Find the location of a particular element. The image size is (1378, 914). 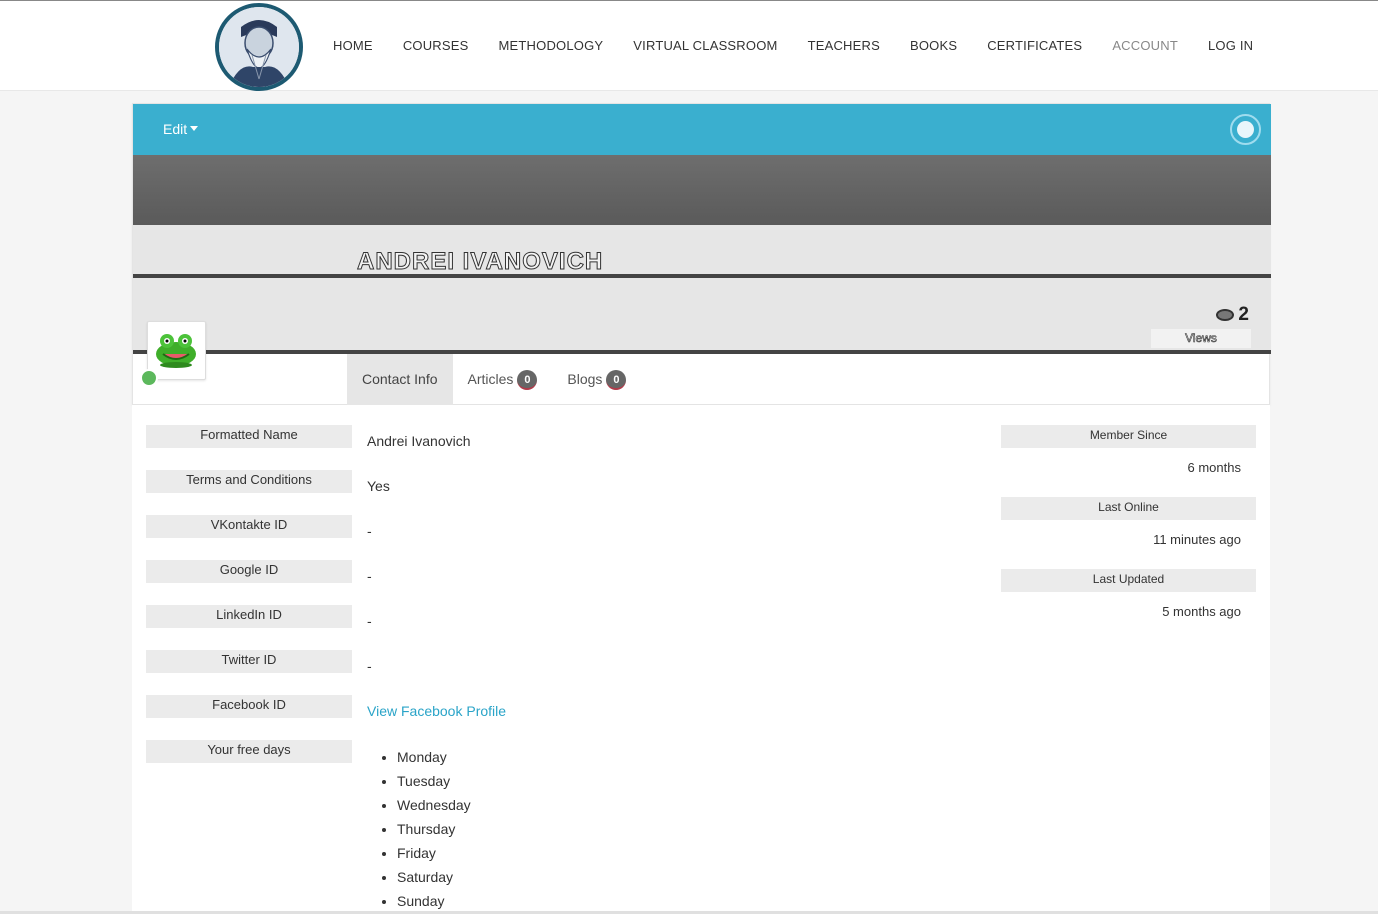

facebook-profile-link: View Facebook Profile is located at coordinates (436, 711).